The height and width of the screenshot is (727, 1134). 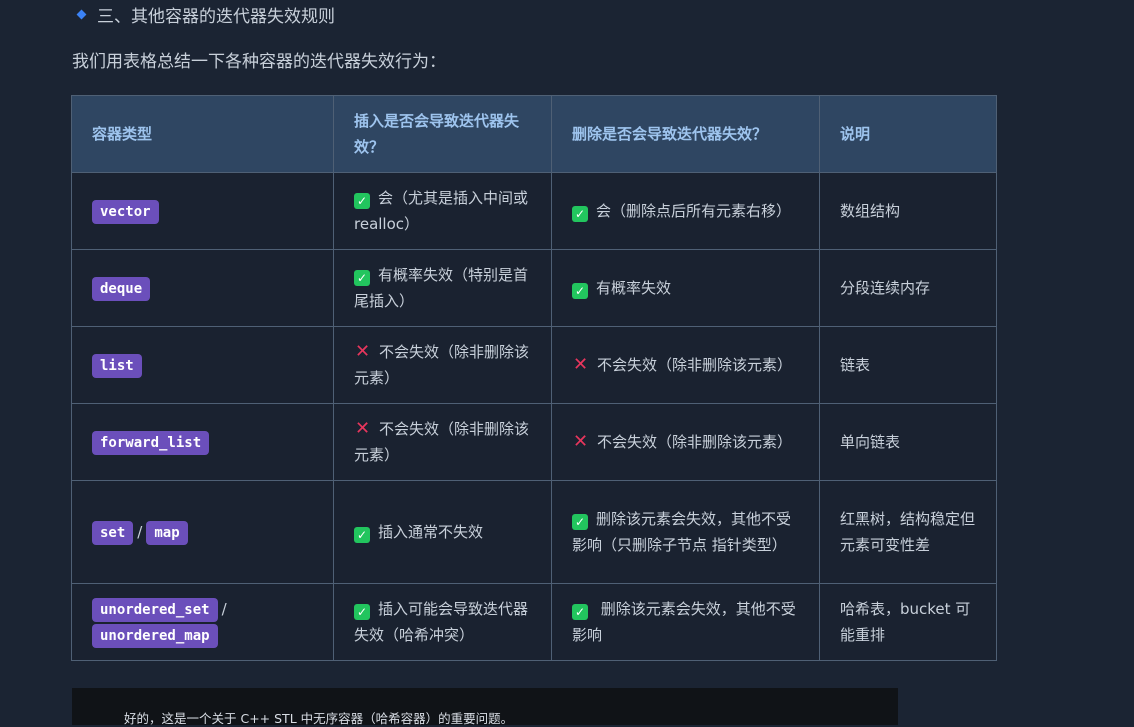 I want to click on delete-cell: ✓ 有概率失效, so click(x=685, y=288).